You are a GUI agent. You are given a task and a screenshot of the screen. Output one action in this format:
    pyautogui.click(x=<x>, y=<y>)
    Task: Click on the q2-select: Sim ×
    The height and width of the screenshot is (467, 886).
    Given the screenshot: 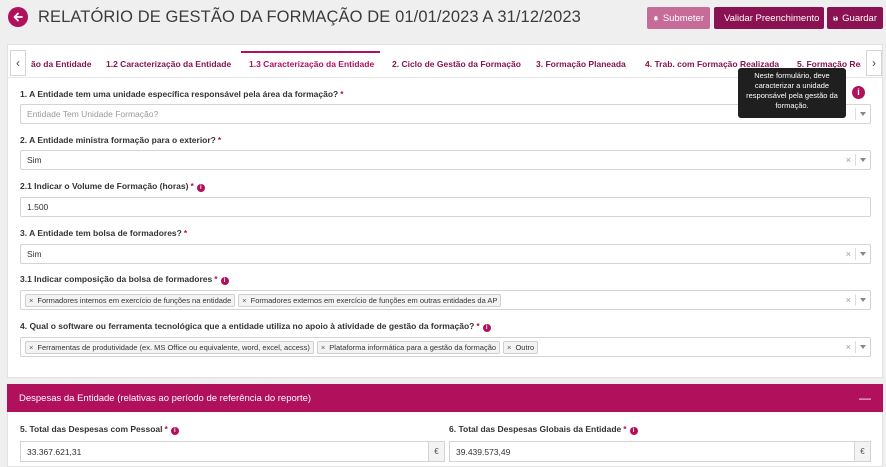 What is the action you would take?
    pyautogui.click(x=445, y=160)
    